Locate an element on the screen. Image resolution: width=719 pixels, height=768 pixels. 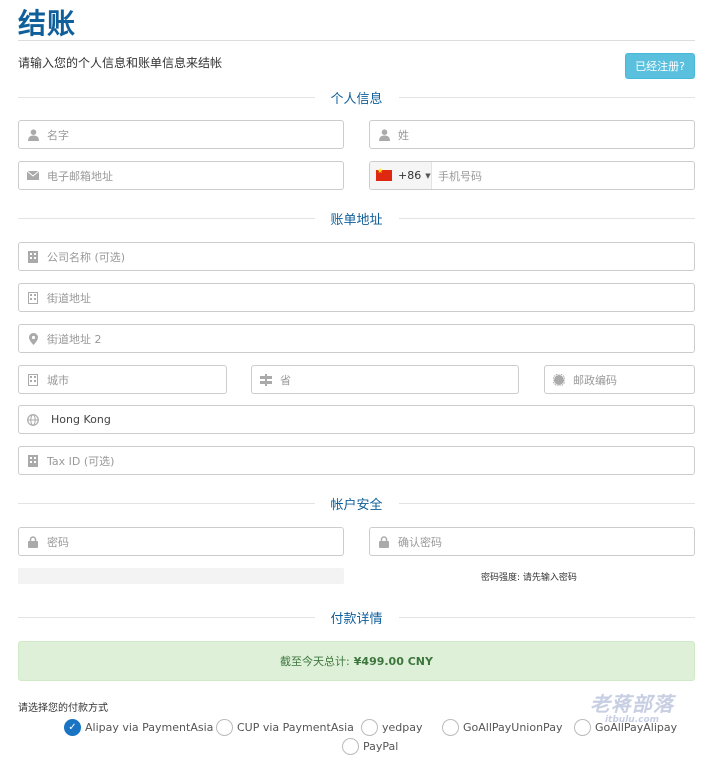
country-value: Hong Kong is located at coordinates (81, 419).